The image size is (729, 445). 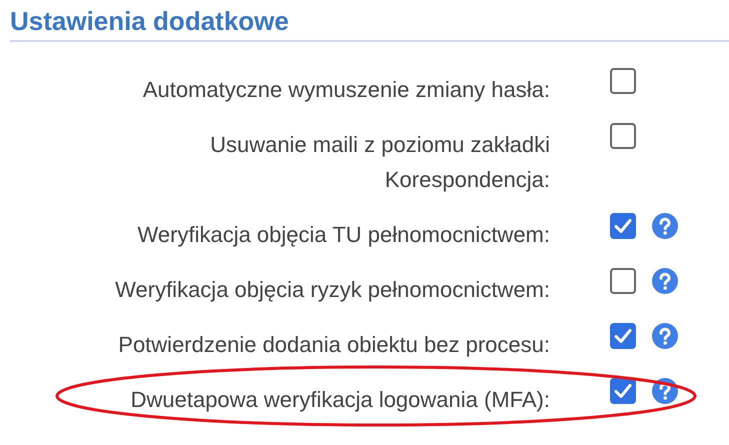 What do you see at coordinates (346, 90) in the screenshot?
I see `setting-label: Automatyczne wymuszenie zmiany hasła:` at bounding box center [346, 90].